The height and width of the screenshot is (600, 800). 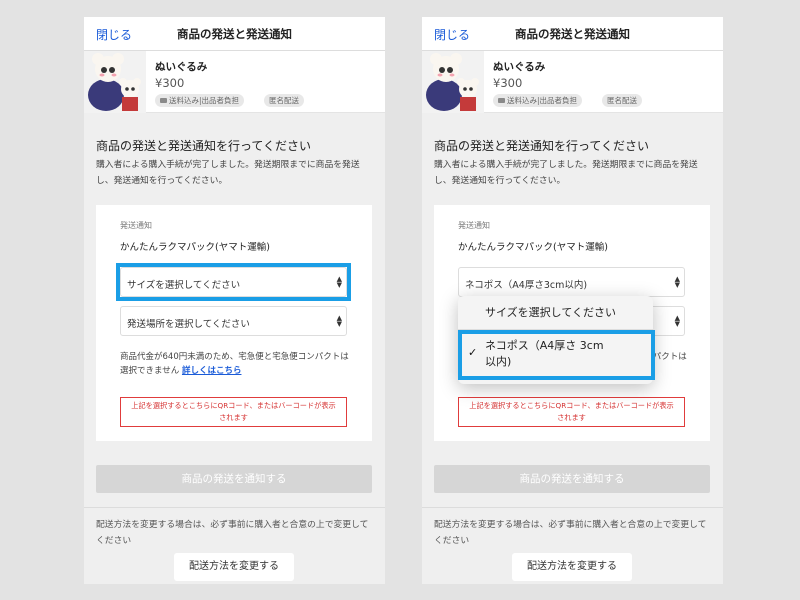 What do you see at coordinates (526, 285) in the screenshot?
I see `size-select-value: ネコポス（A4厚さ3cm以内)` at bounding box center [526, 285].